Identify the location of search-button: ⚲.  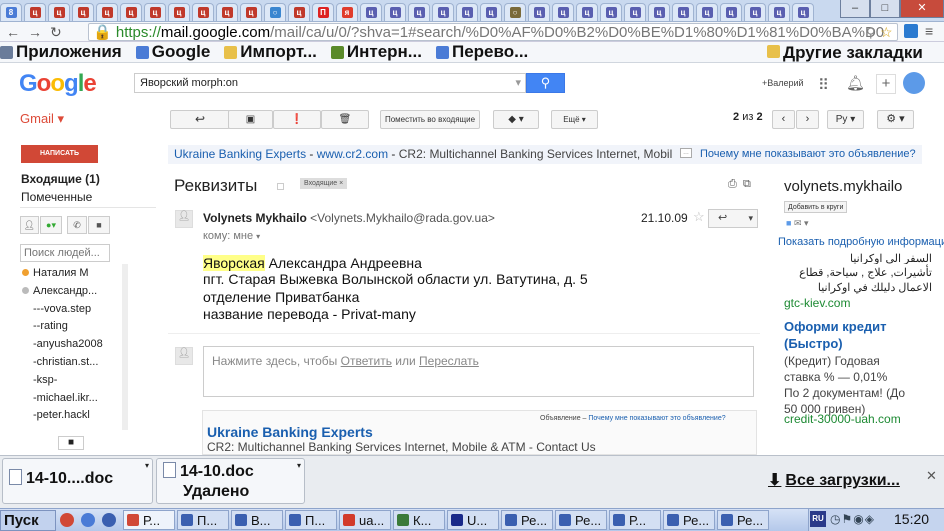
(545, 83).